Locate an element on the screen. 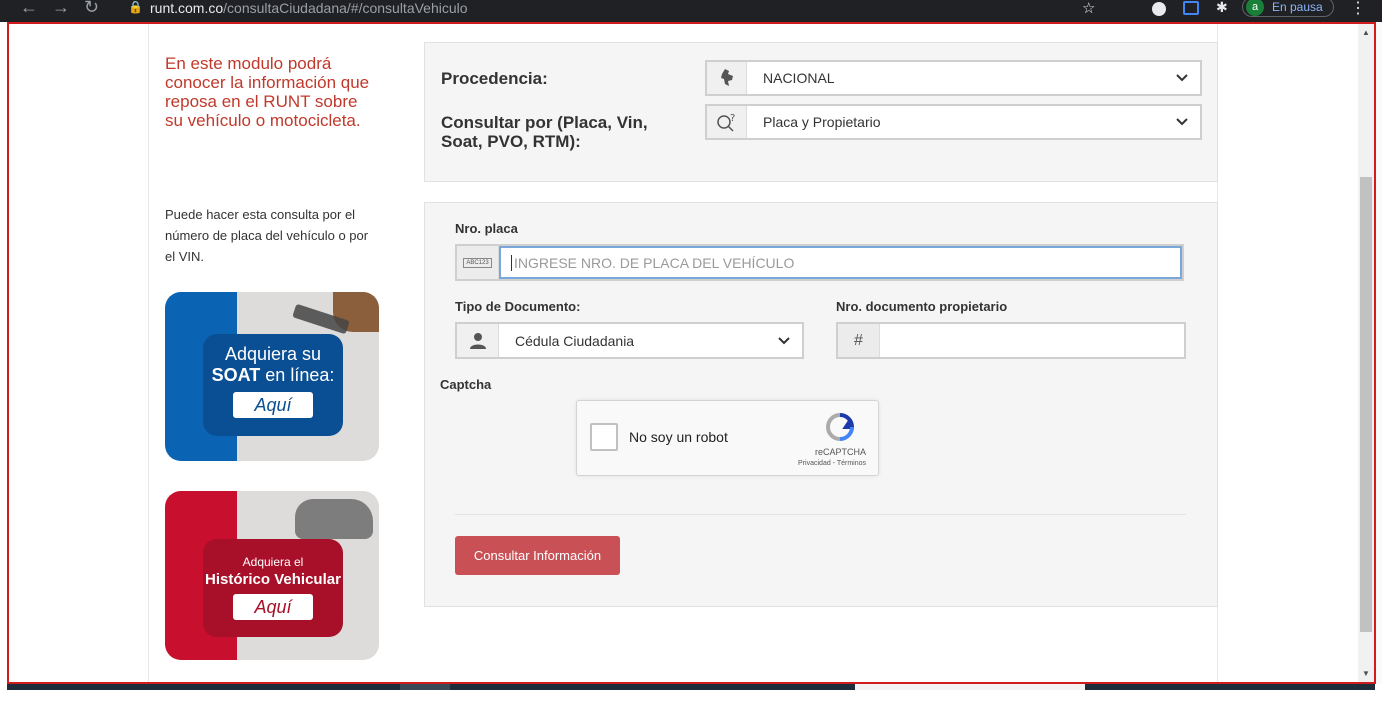 The width and height of the screenshot is (1382, 707). historico-promo-banner: Adquiera el Histórico Vehicular Aquí is located at coordinates (272, 575).